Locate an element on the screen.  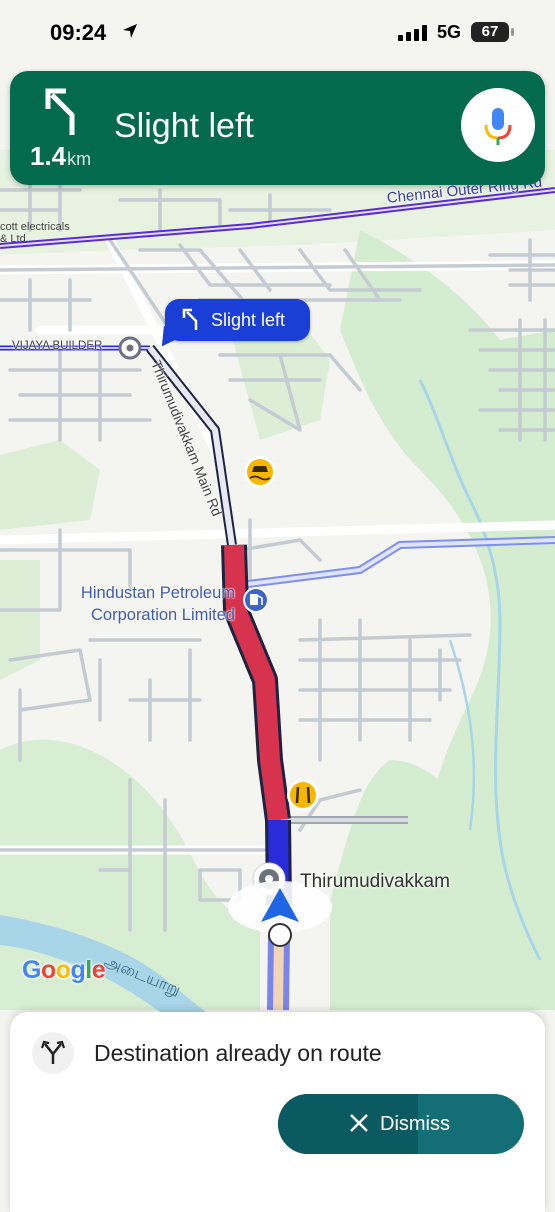
voice-search-button is located at coordinates (498, 125).